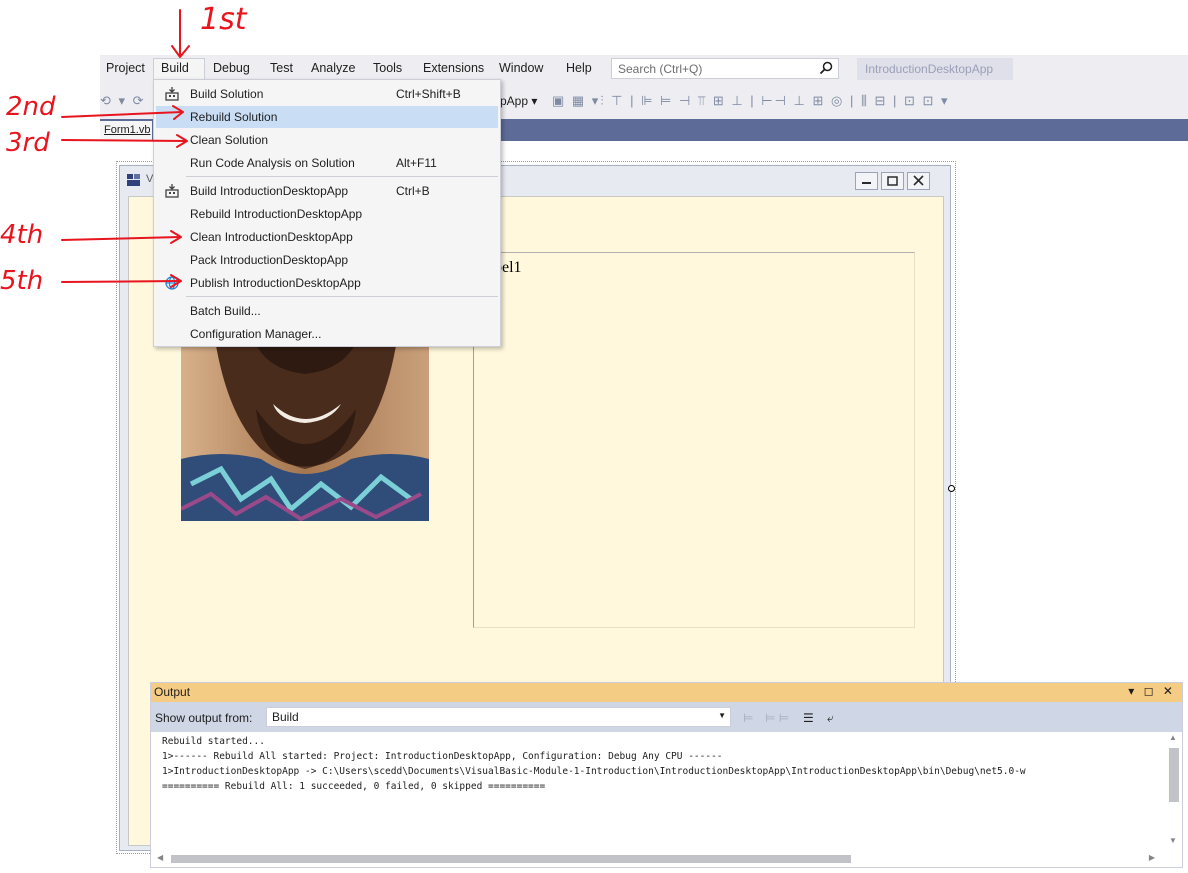 The width and height of the screenshot is (1188, 873). What do you see at coordinates (28, 143) in the screenshot?
I see `annotation-3rd: 3rd` at bounding box center [28, 143].